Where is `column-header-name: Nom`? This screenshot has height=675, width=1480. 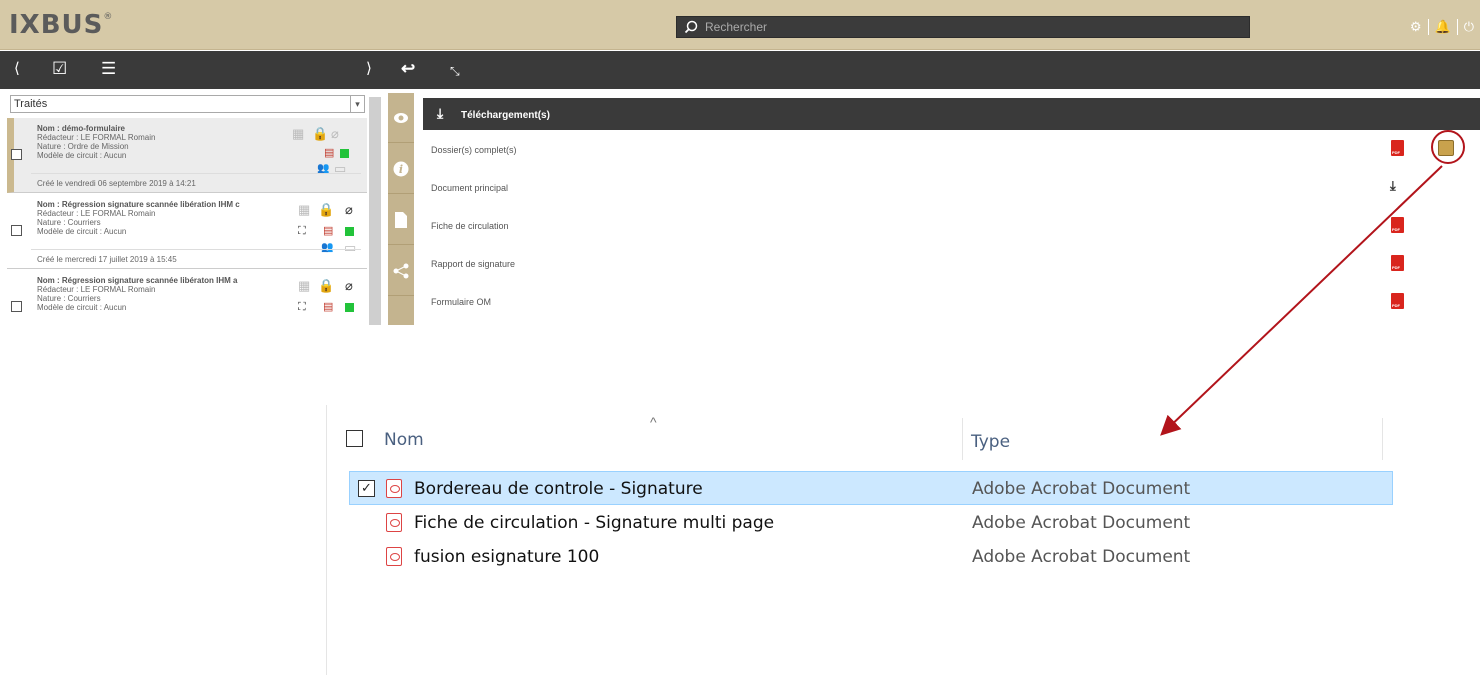 column-header-name: Nom is located at coordinates (404, 440).